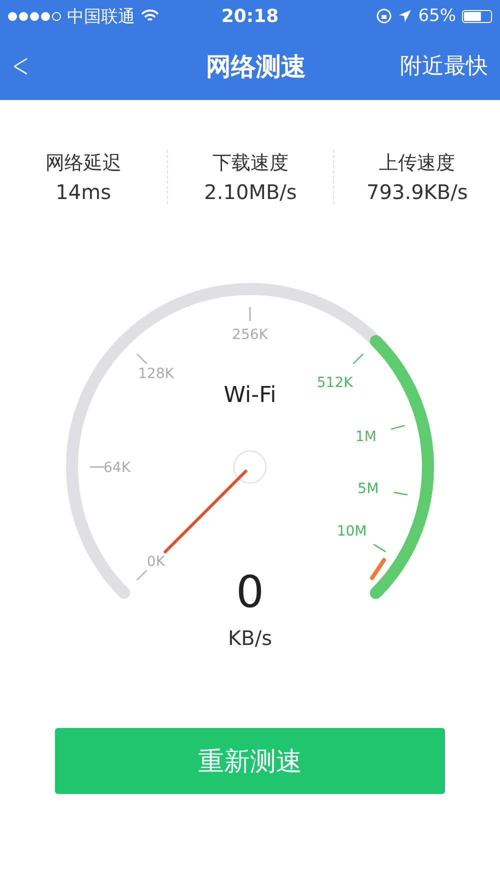 This screenshot has width=500, height=888. What do you see at coordinates (365, 436) in the screenshot?
I see `tick-label: 1M` at bounding box center [365, 436].